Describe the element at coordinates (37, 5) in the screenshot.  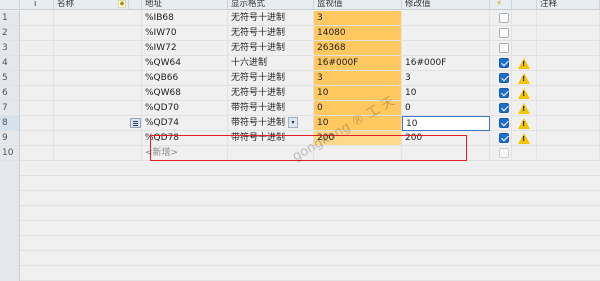
I see `header-info: i` at that location.